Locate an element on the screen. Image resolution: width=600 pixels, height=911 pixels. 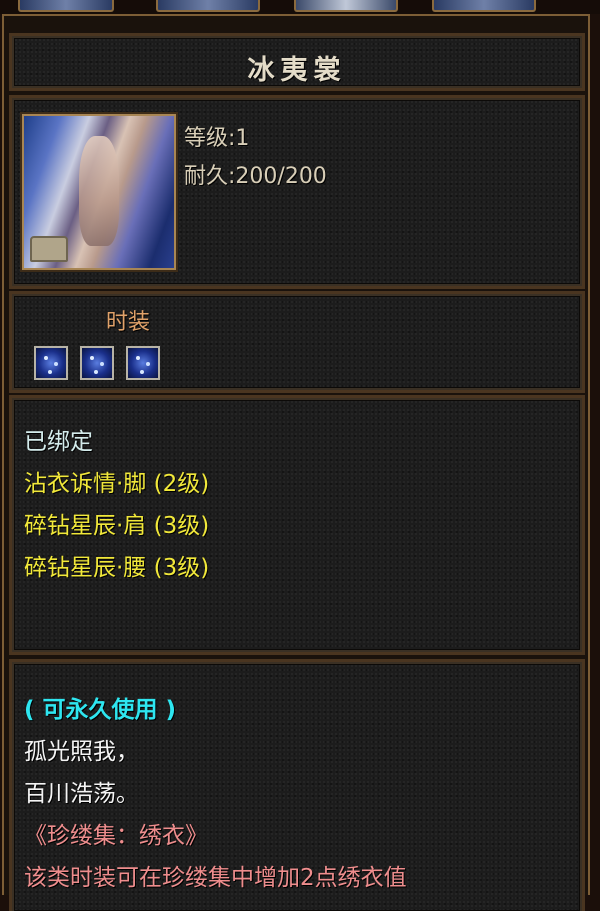
costume-robe-icon is located at coordinates (99, 192).